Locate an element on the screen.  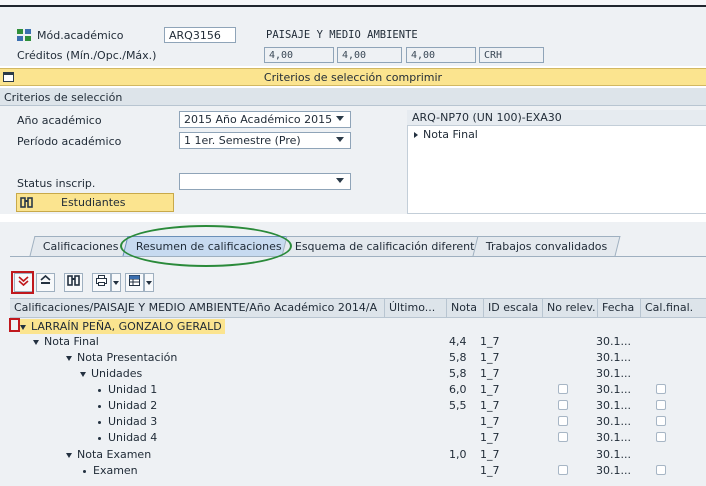
creditos-label: Créditos (Mín./Opc./Máx.) is located at coordinates (87, 55).